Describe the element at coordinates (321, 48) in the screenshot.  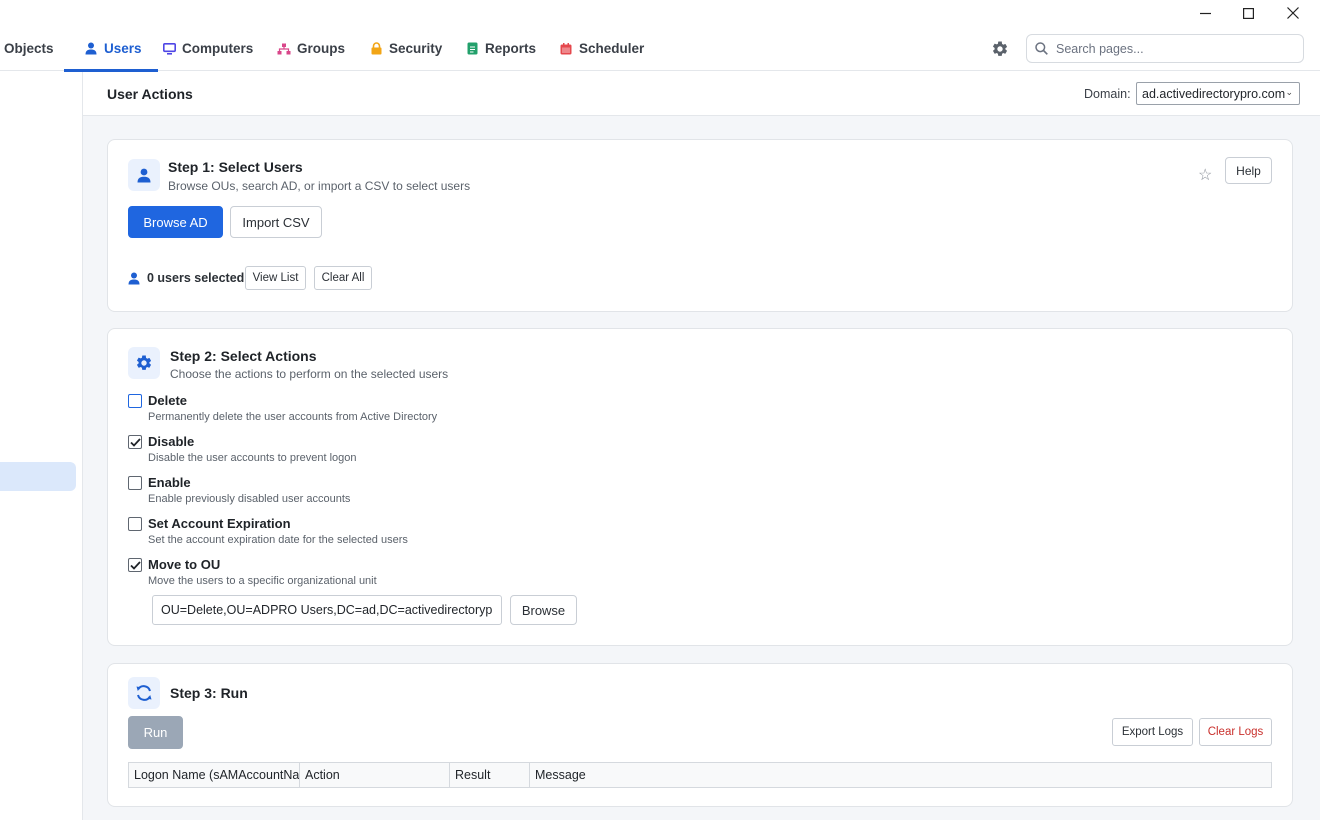
I see `tab-label: Groups` at that location.